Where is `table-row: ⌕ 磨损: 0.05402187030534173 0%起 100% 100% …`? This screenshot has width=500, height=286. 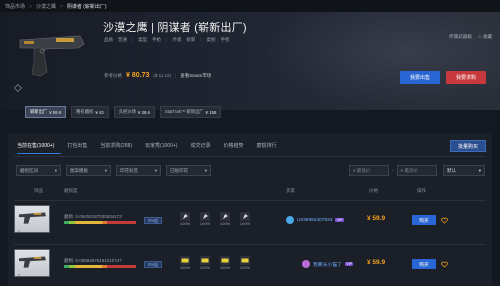 table-row: ⌕ 磨损: 0.05402187030534173 0%起 100% 100% … is located at coordinates (250, 219).